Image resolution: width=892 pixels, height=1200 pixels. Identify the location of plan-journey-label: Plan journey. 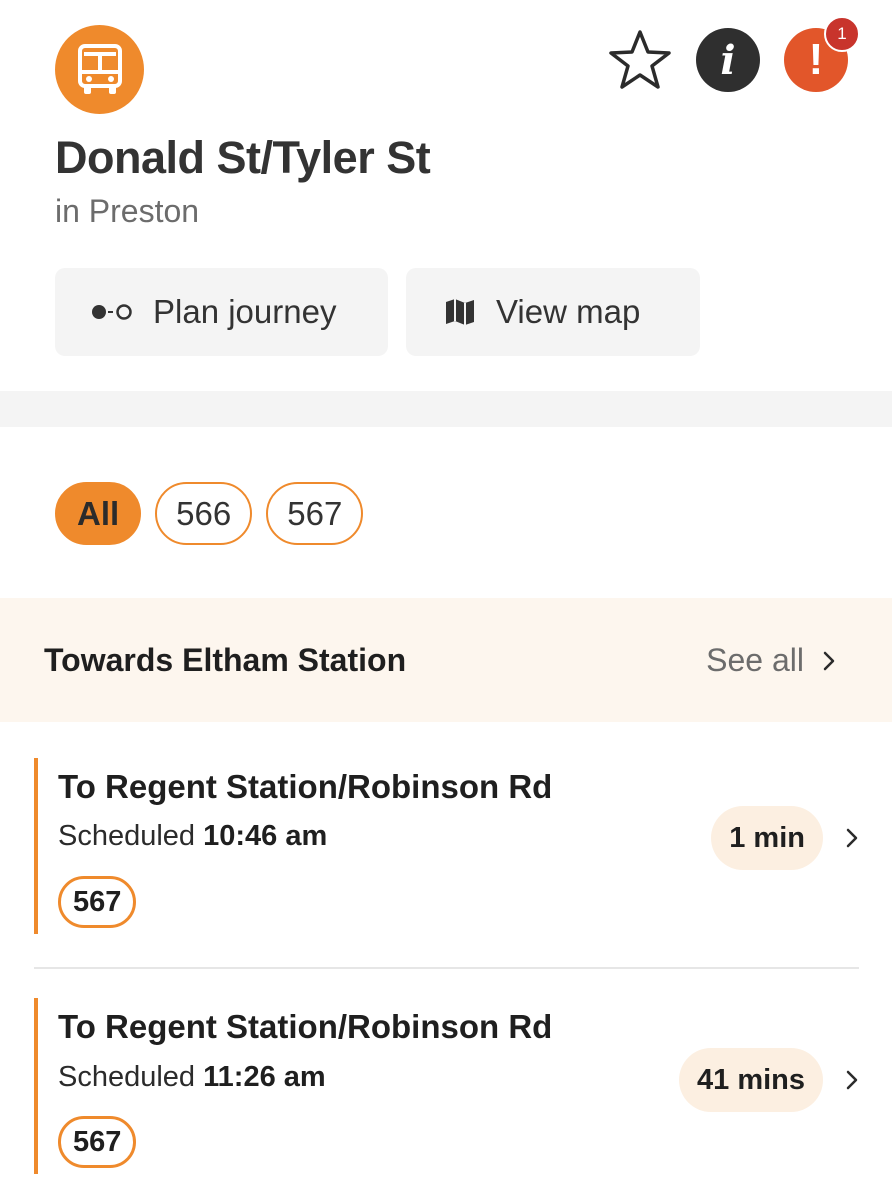
(245, 311).